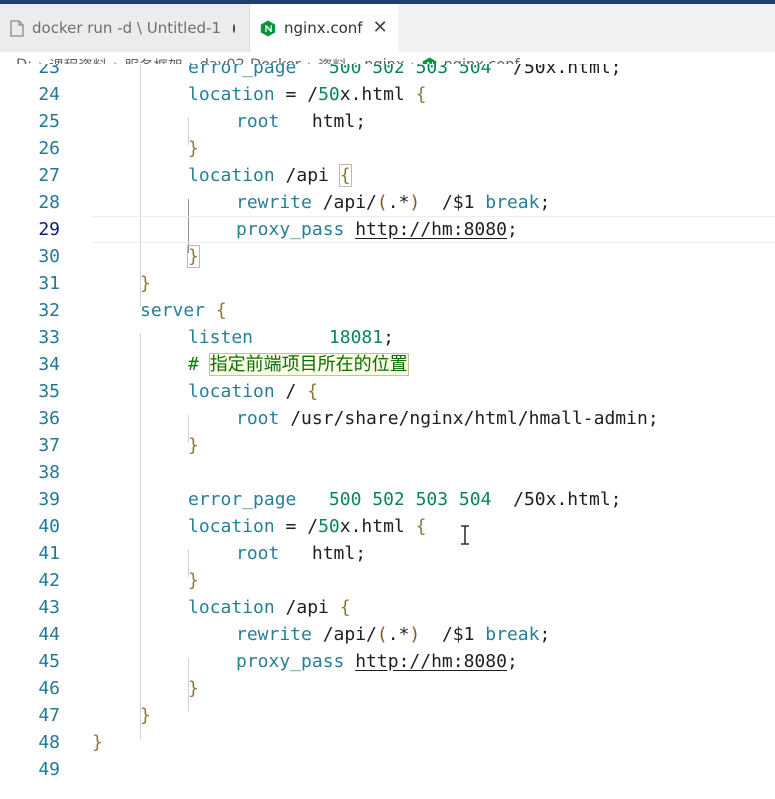 This screenshot has height=799, width=775. I want to click on code-line: 30}, so click(387, 256).